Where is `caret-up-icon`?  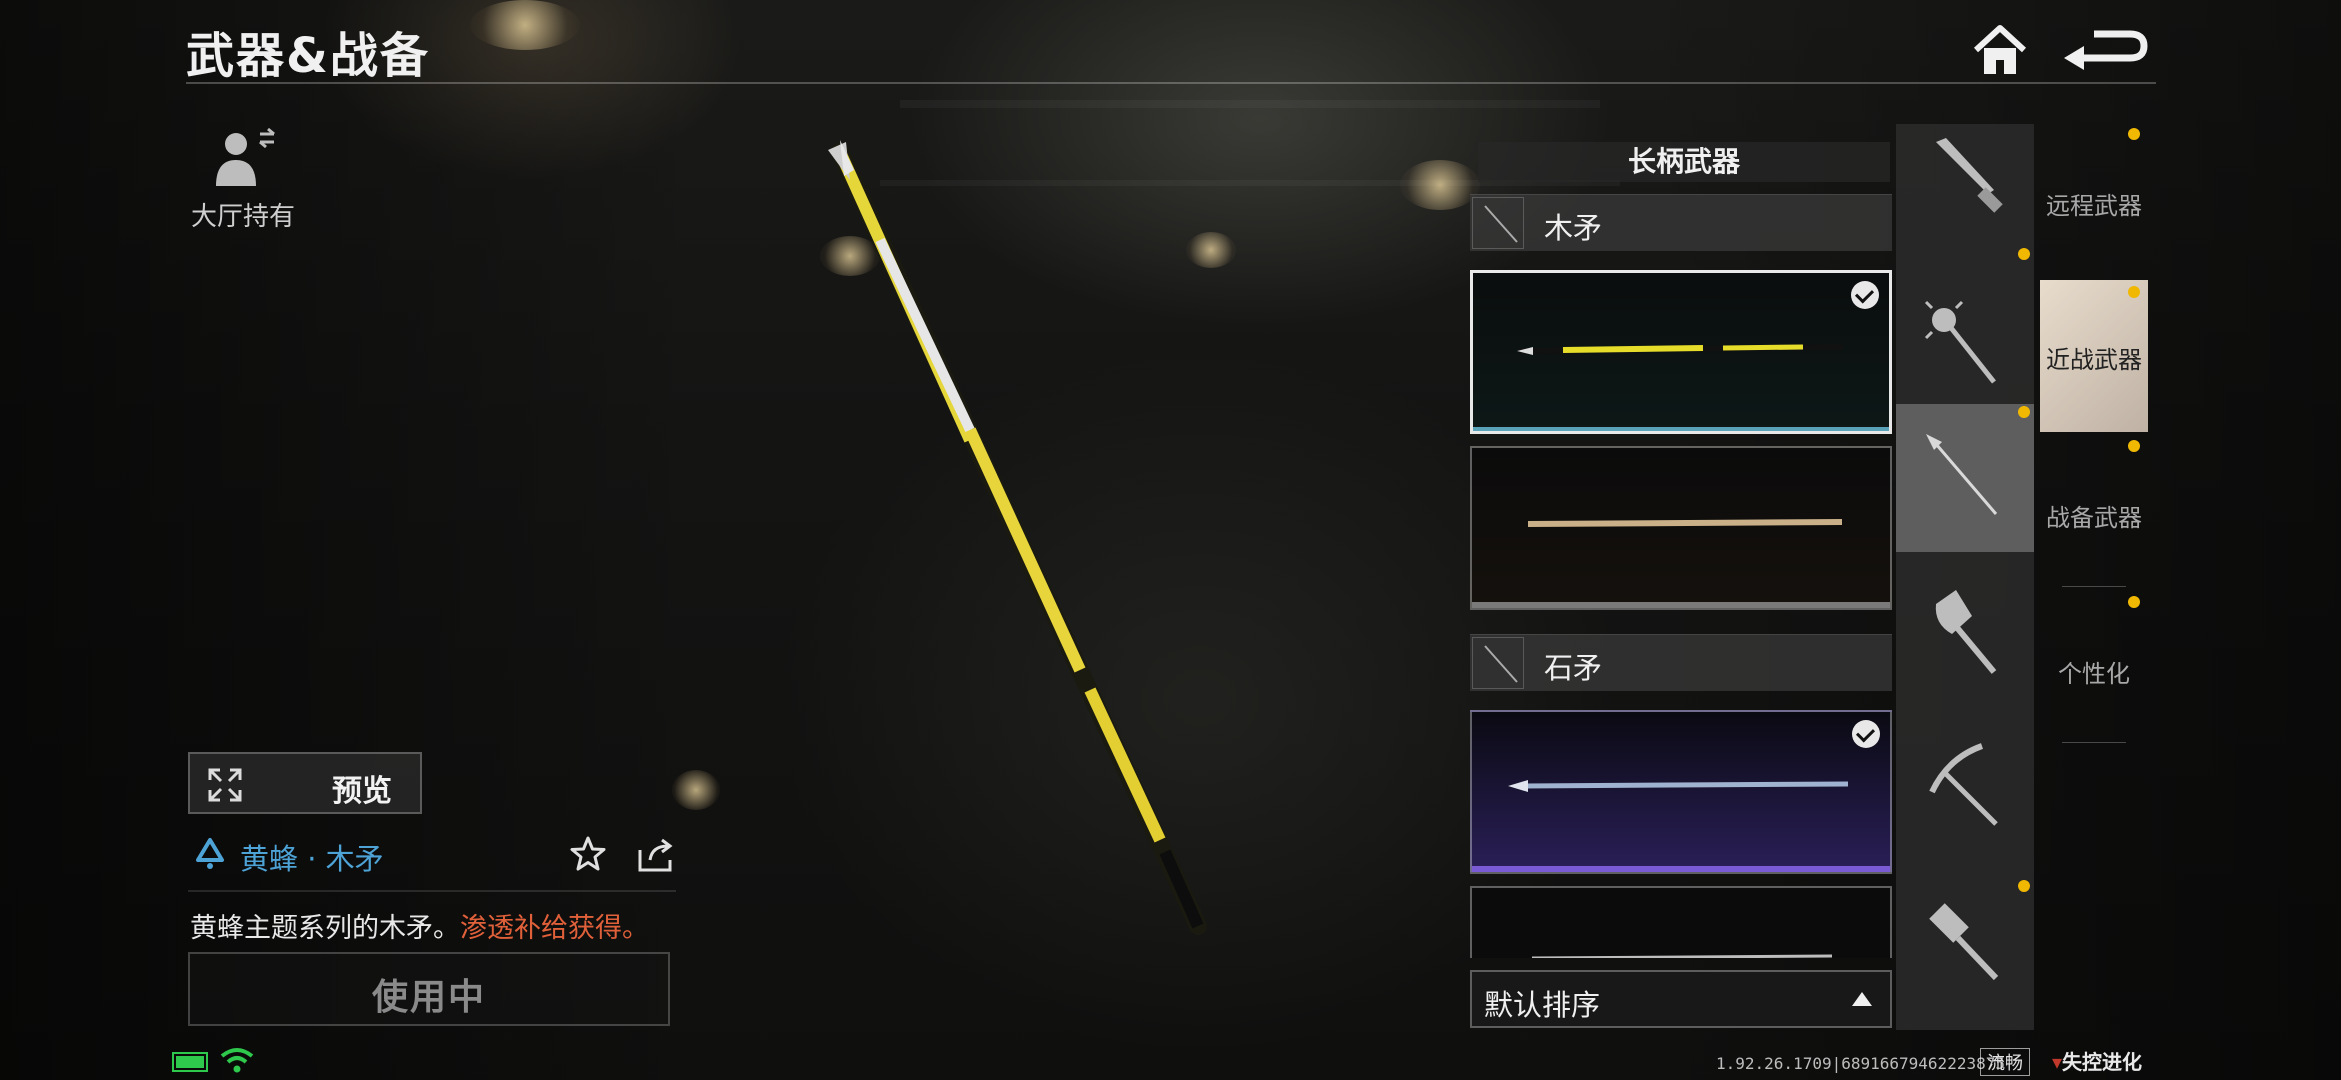 caret-up-icon is located at coordinates (1862, 999).